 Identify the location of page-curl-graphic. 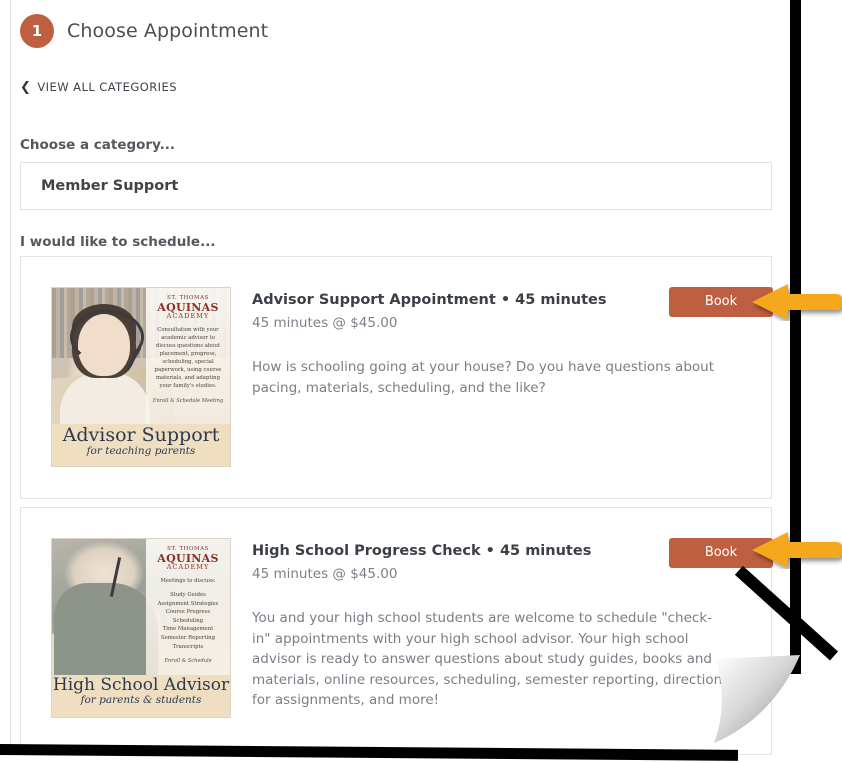
(757, 699).